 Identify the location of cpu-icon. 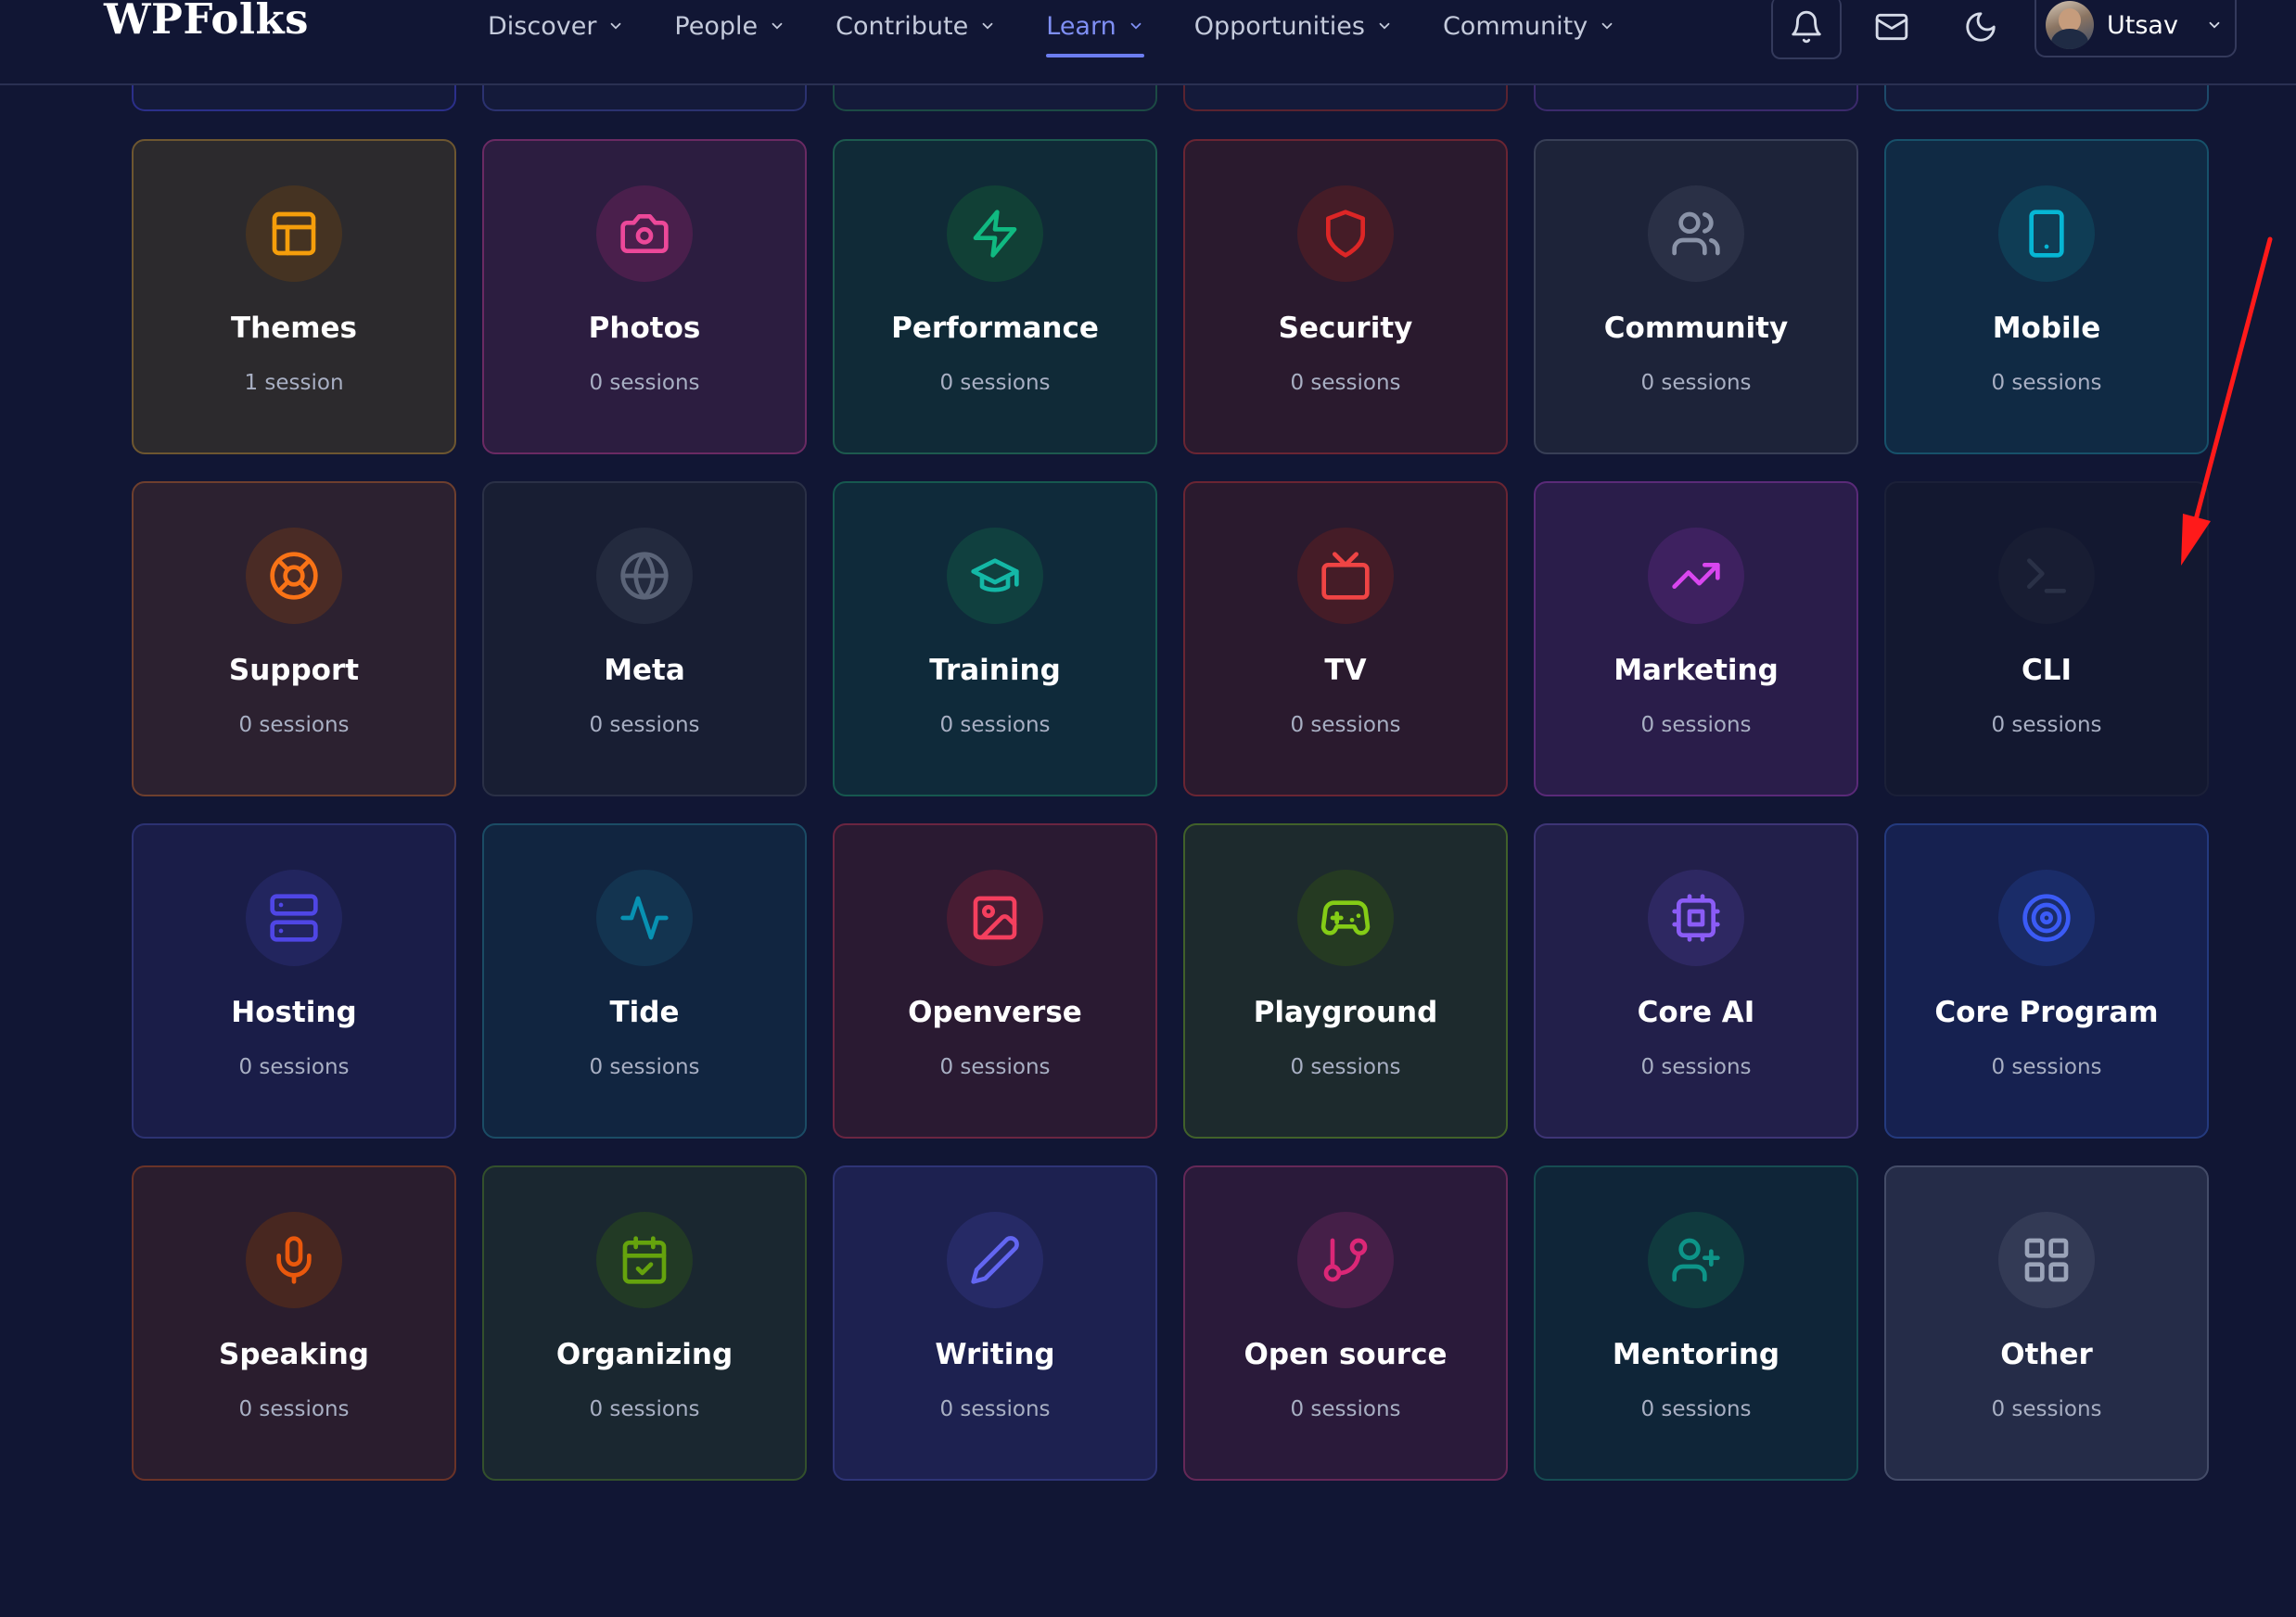
(1696, 918).